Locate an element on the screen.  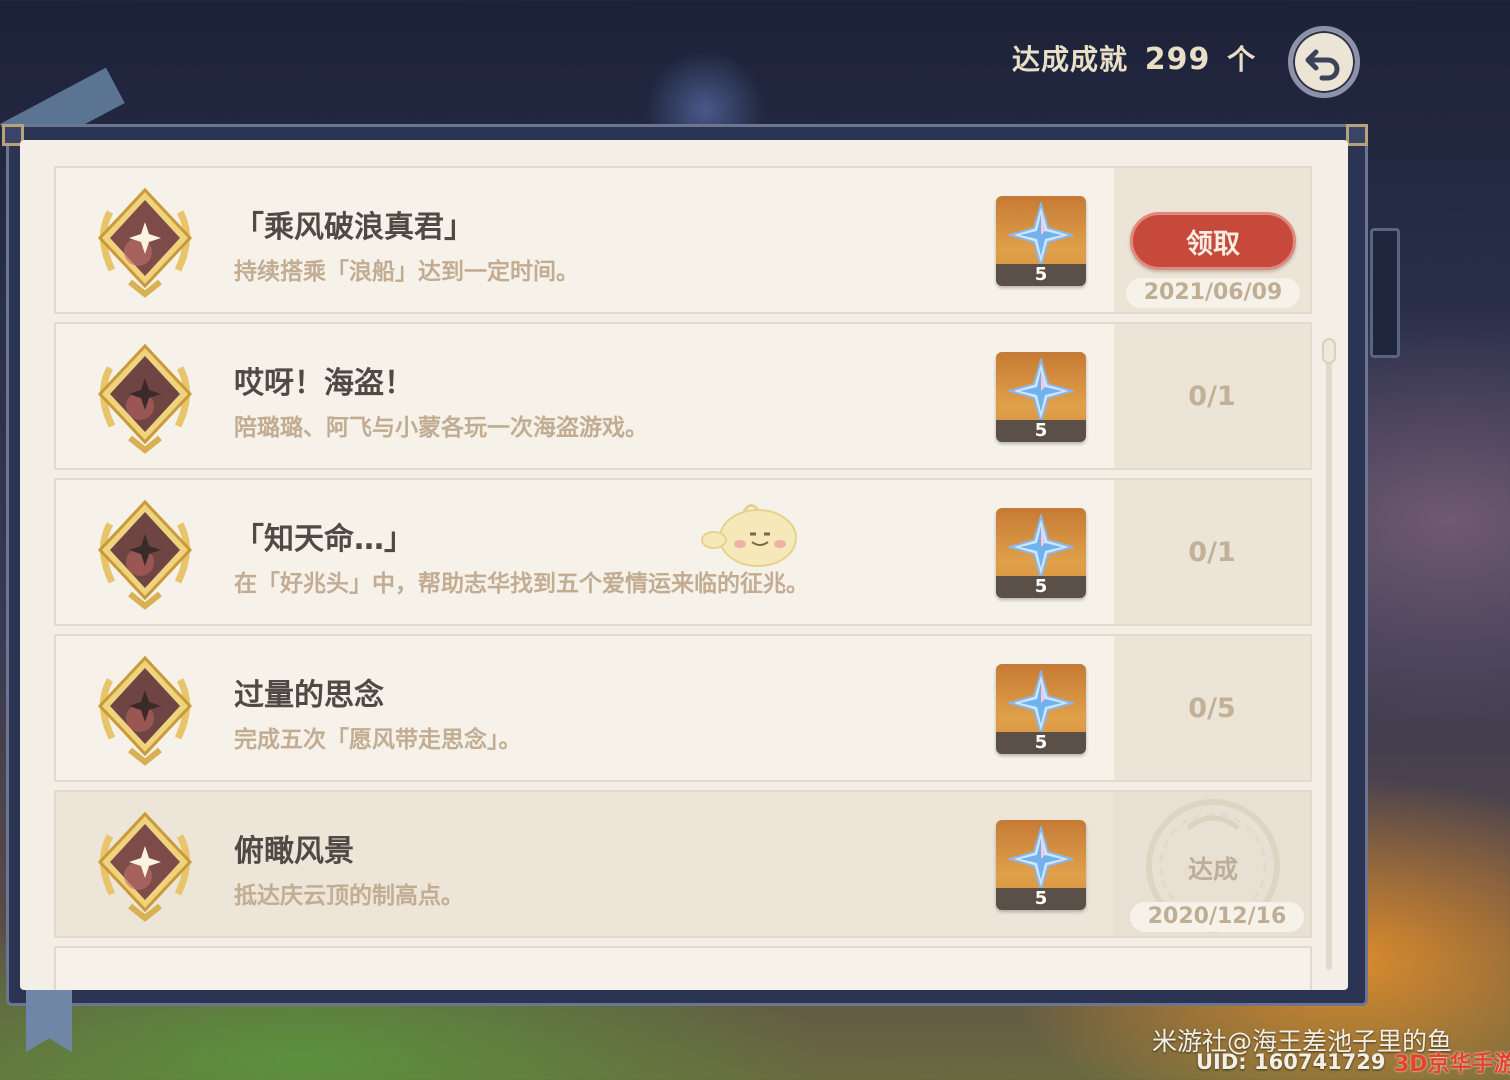
achievement-row: 俯瞰风景 抵达庆云顶的制高点。 5 达成 2020/12/16 is located at coordinates (683, 864).